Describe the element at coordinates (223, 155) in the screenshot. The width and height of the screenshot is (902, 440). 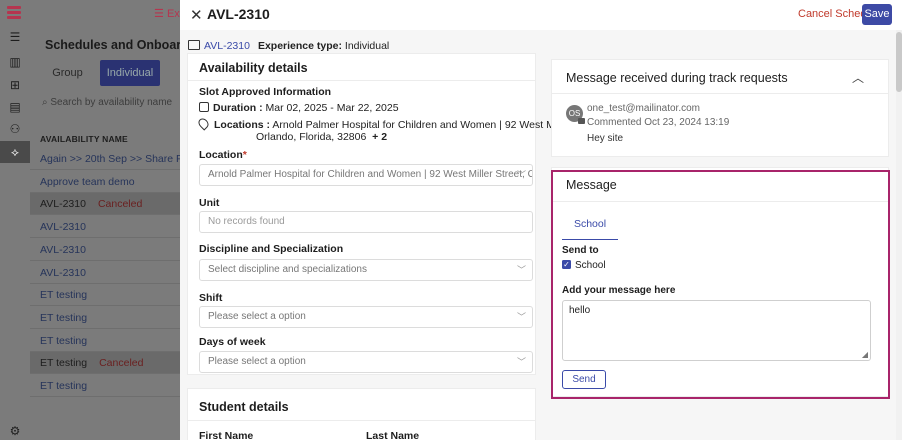
I see `location-label: Location*` at that location.